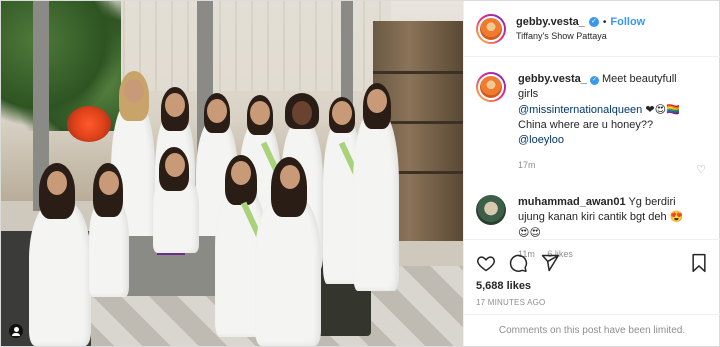  Describe the element at coordinates (592, 302) in the screenshot. I see `post-timestamp: 17 MINUTES AGO` at that location.